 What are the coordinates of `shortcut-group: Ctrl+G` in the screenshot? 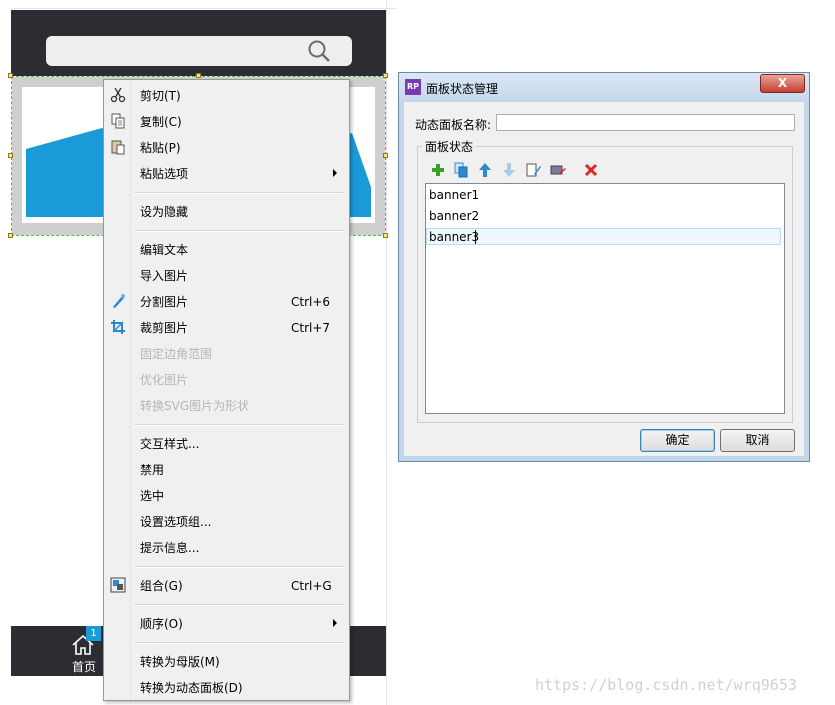 It's located at (311, 586).